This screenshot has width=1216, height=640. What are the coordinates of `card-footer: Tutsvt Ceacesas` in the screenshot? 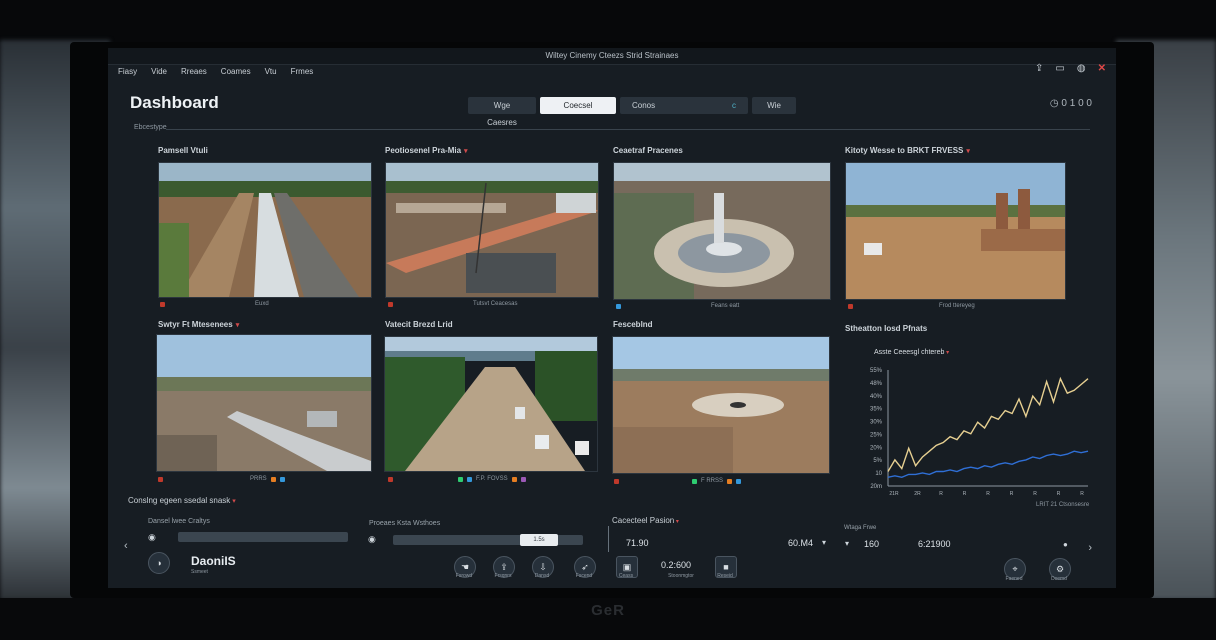 It's located at (452, 304).